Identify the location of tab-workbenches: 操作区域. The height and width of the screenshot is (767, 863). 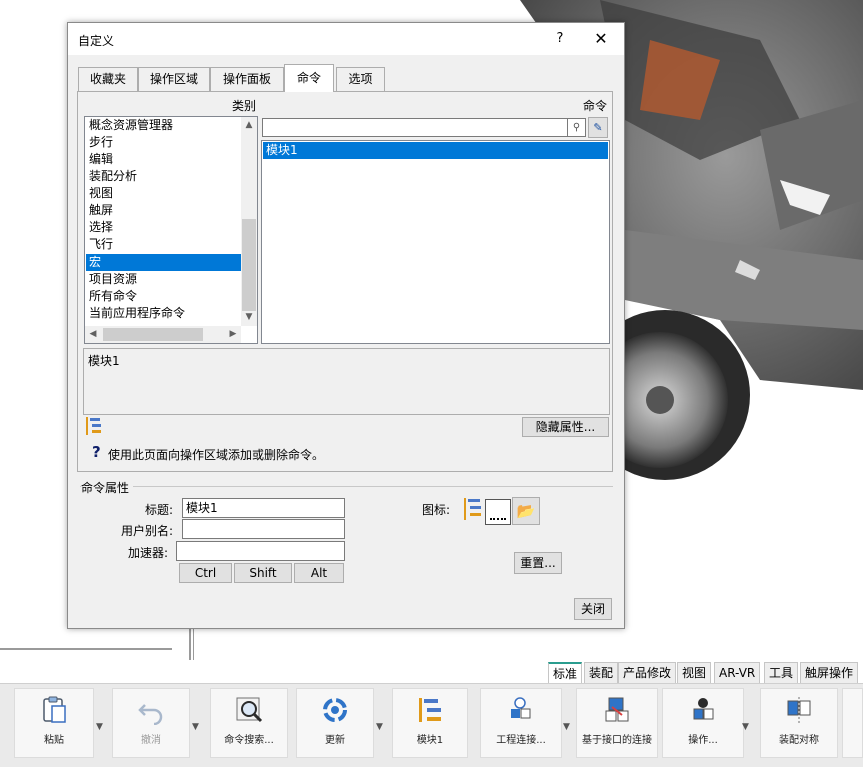
(174, 79).